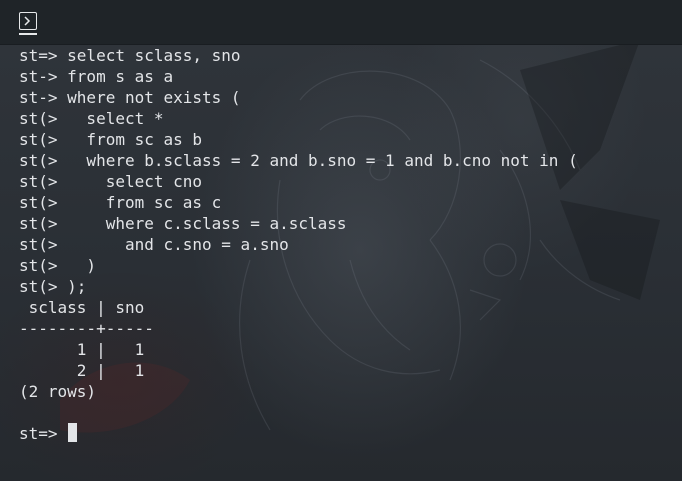 The image size is (682, 481). I want to click on terminal-line: st-> from s as a, so click(96, 76).